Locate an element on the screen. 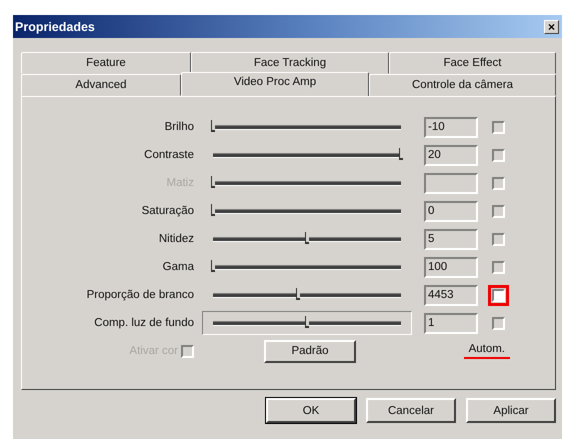  dialog-button: Aplicar is located at coordinates (511, 410).